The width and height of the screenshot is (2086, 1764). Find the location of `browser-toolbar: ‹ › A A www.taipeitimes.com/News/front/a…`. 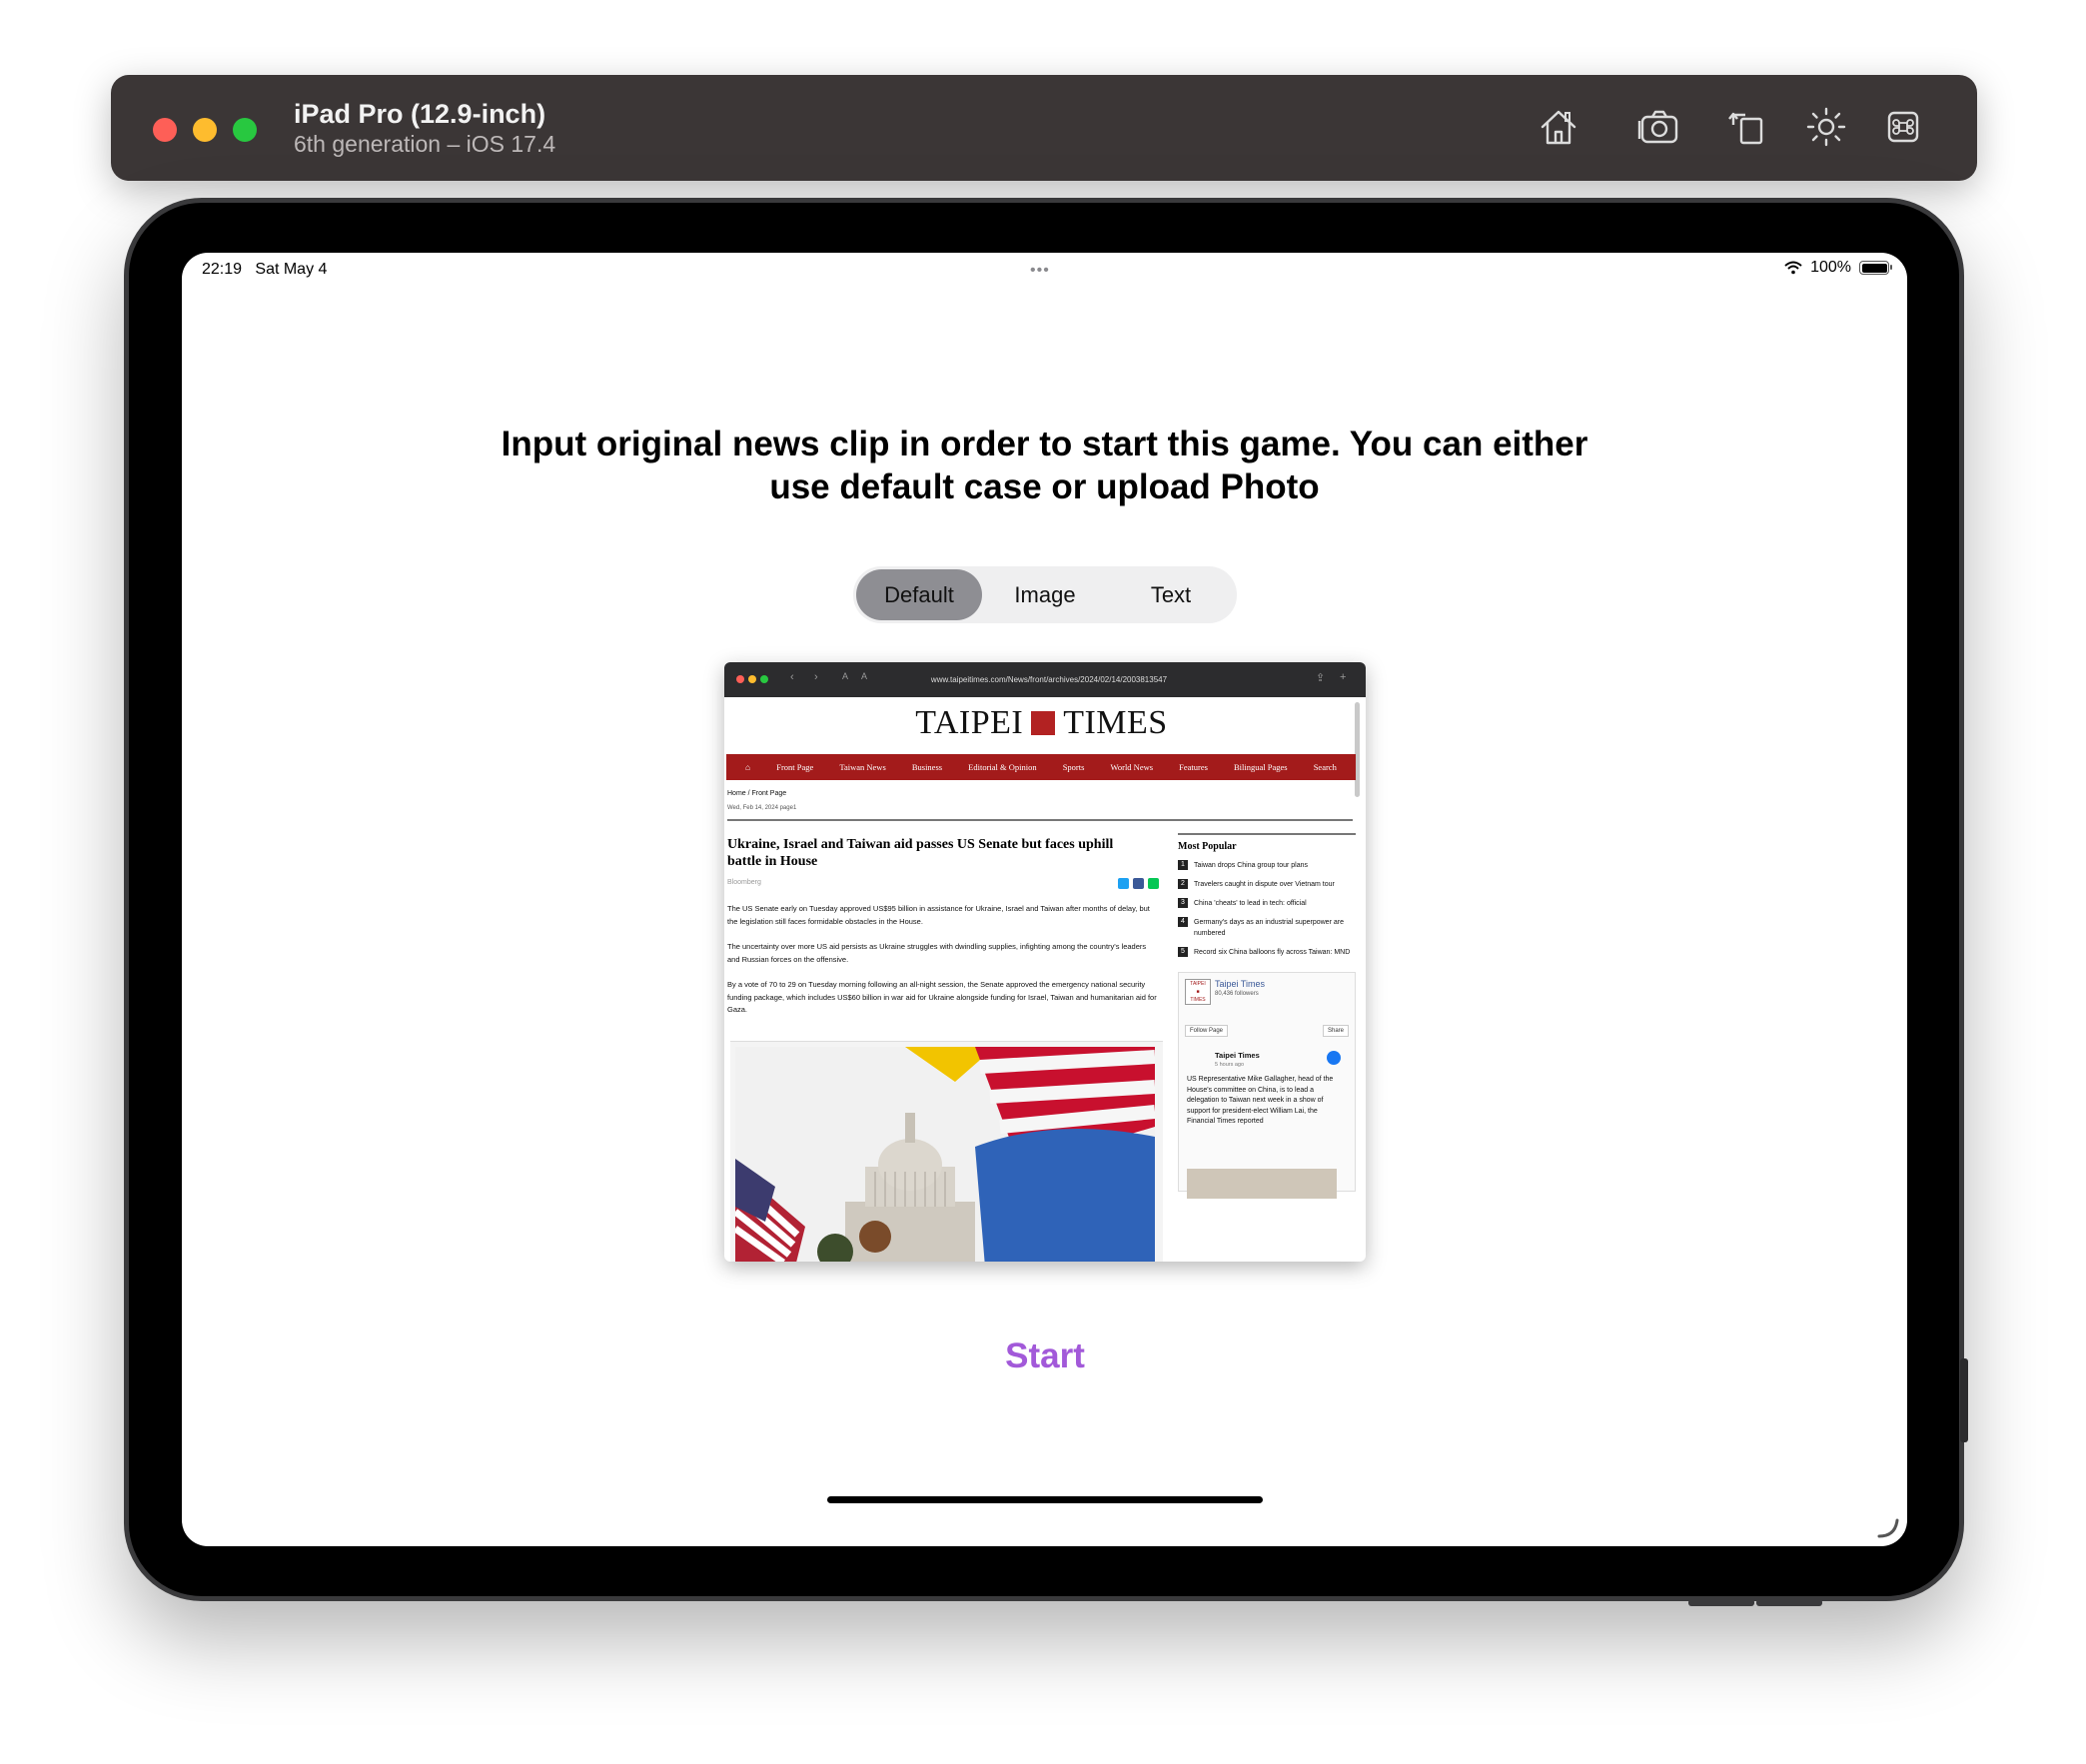

browser-toolbar: ‹ › A A www.taipeitimes.com/News/front/a… is located at coordinates (1045, 679).